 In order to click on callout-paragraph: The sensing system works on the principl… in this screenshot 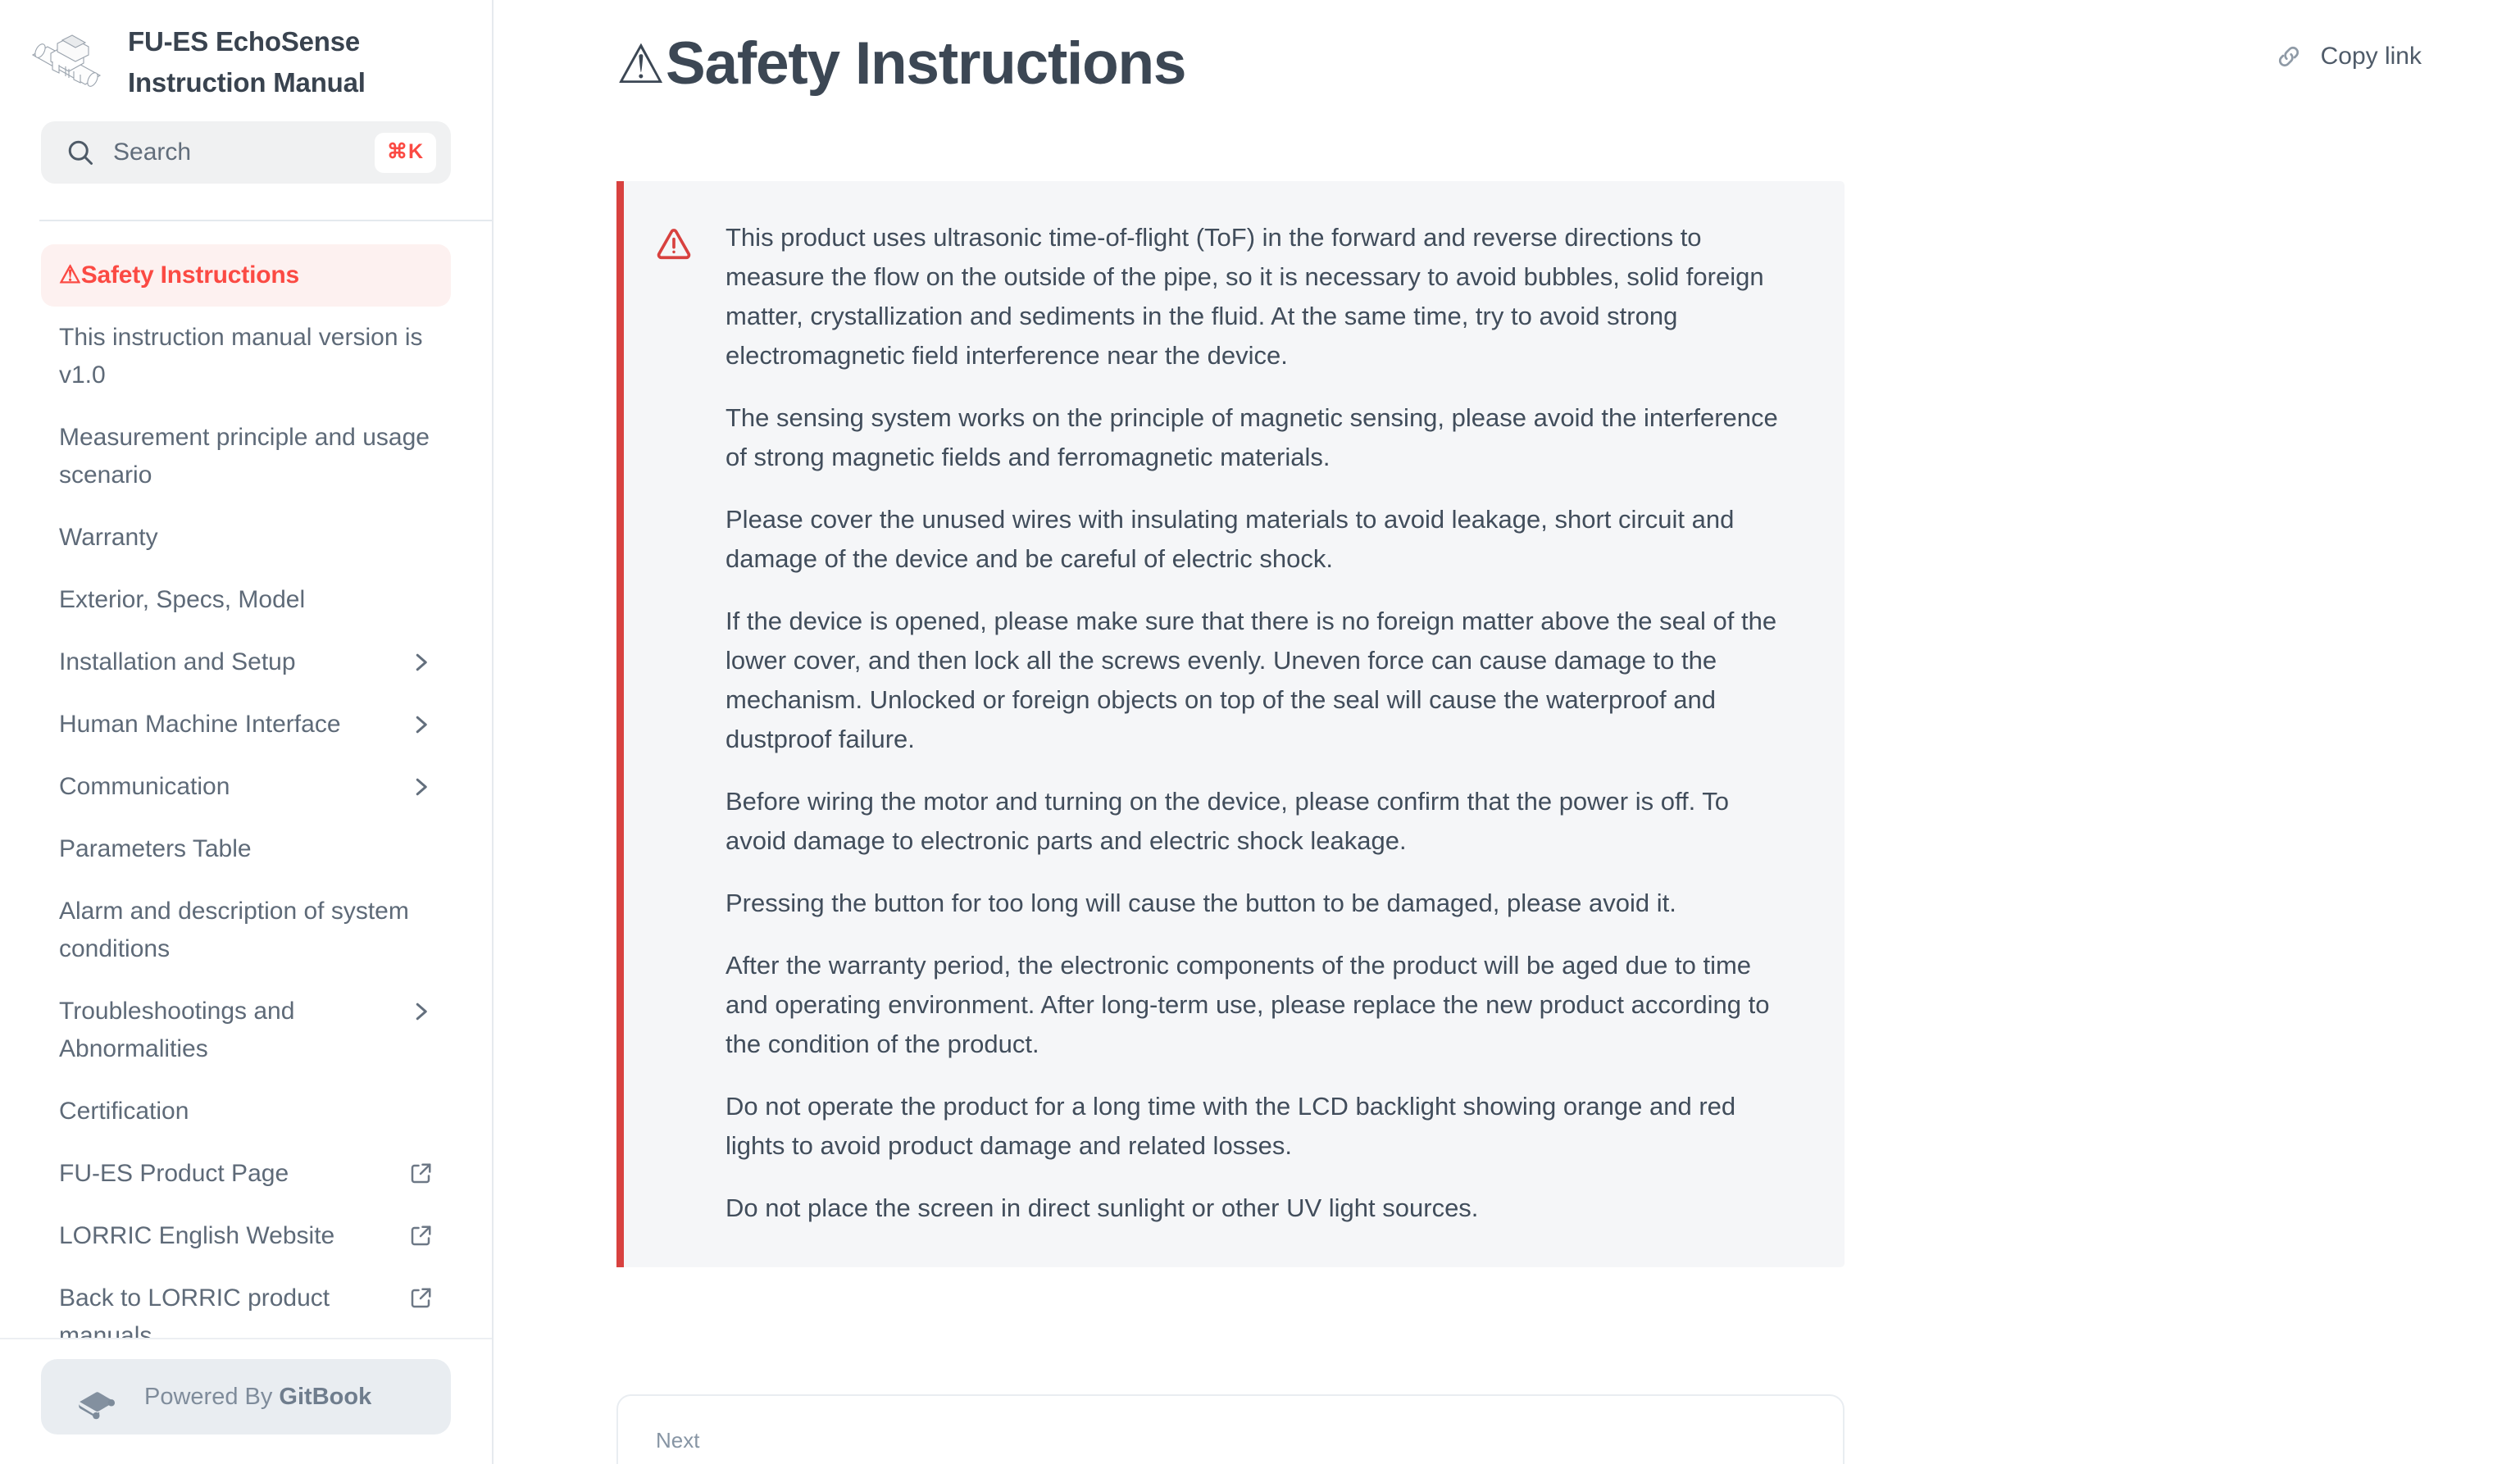, I will do `click(1252, 437)`.